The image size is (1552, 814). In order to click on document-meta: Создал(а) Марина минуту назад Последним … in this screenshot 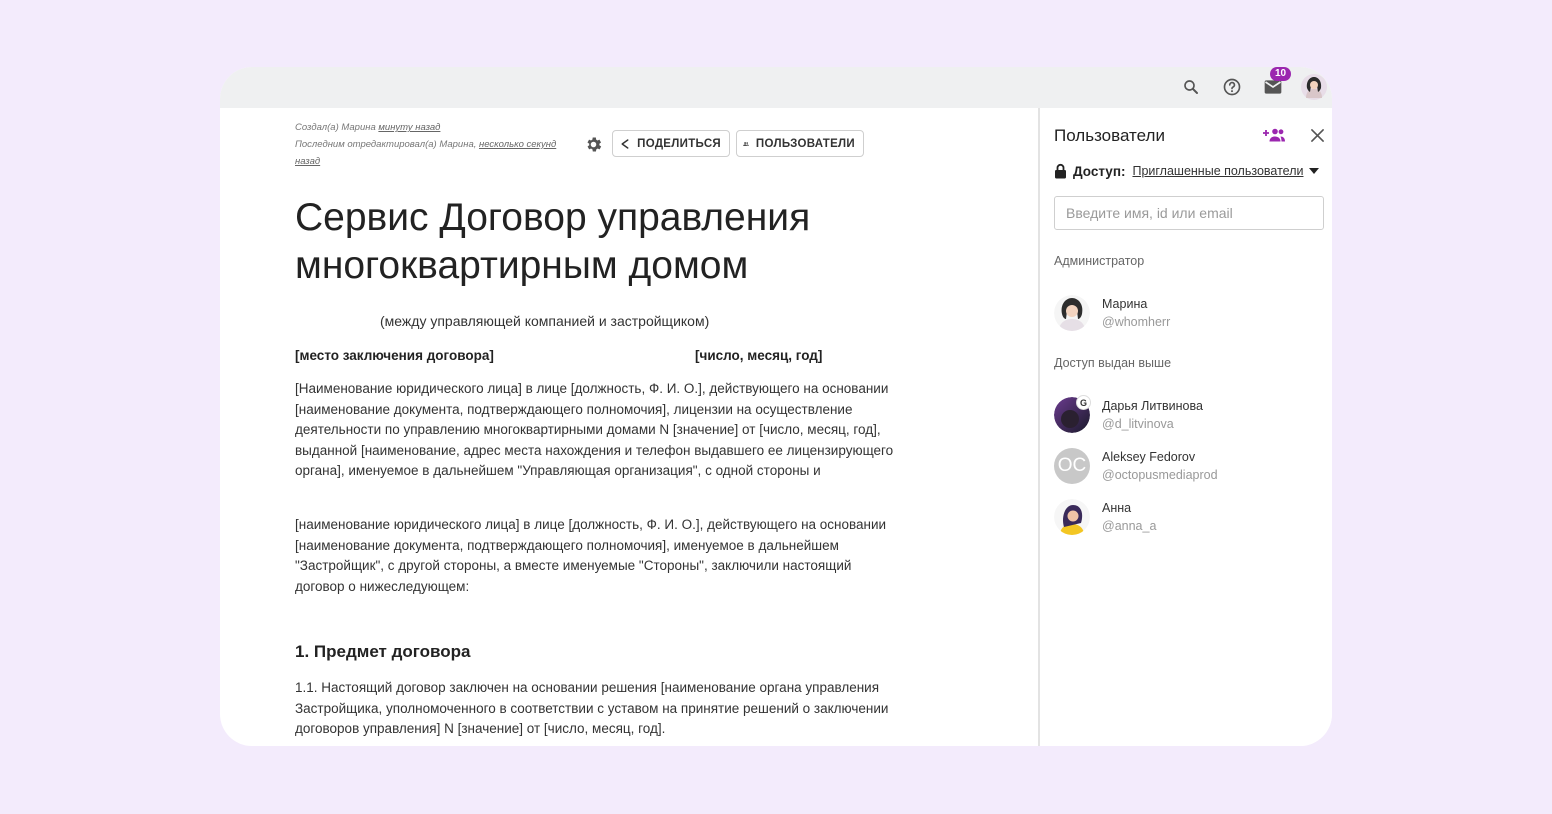, I will do `click(430, 144)`.